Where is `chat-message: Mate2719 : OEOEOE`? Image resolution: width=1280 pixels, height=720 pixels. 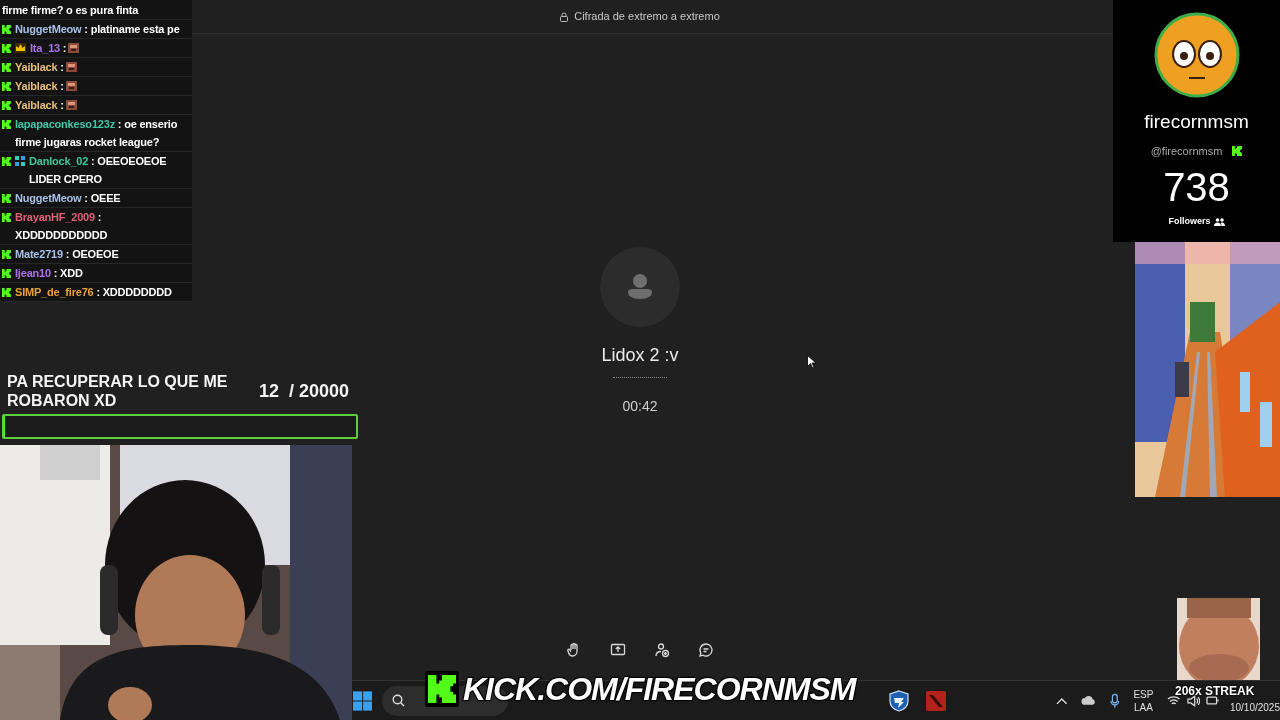
chat-message: Mate2719 : OEOEOE is located at coordinates (67, 254).